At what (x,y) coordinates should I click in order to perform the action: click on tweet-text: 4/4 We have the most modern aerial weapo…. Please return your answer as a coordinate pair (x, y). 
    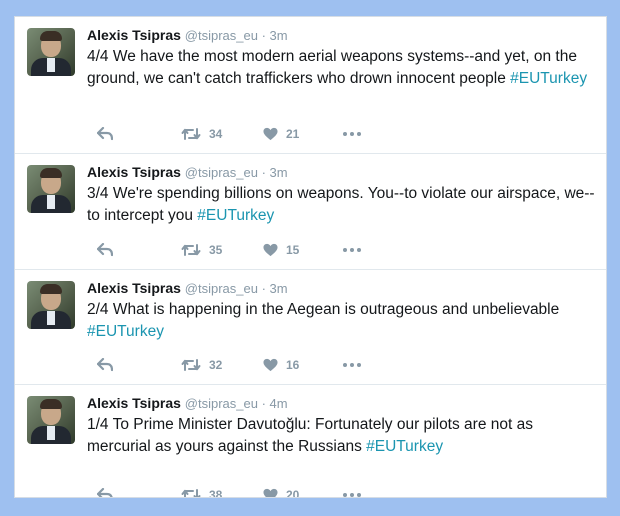
    Looking at the image, I should click on (342, 68).